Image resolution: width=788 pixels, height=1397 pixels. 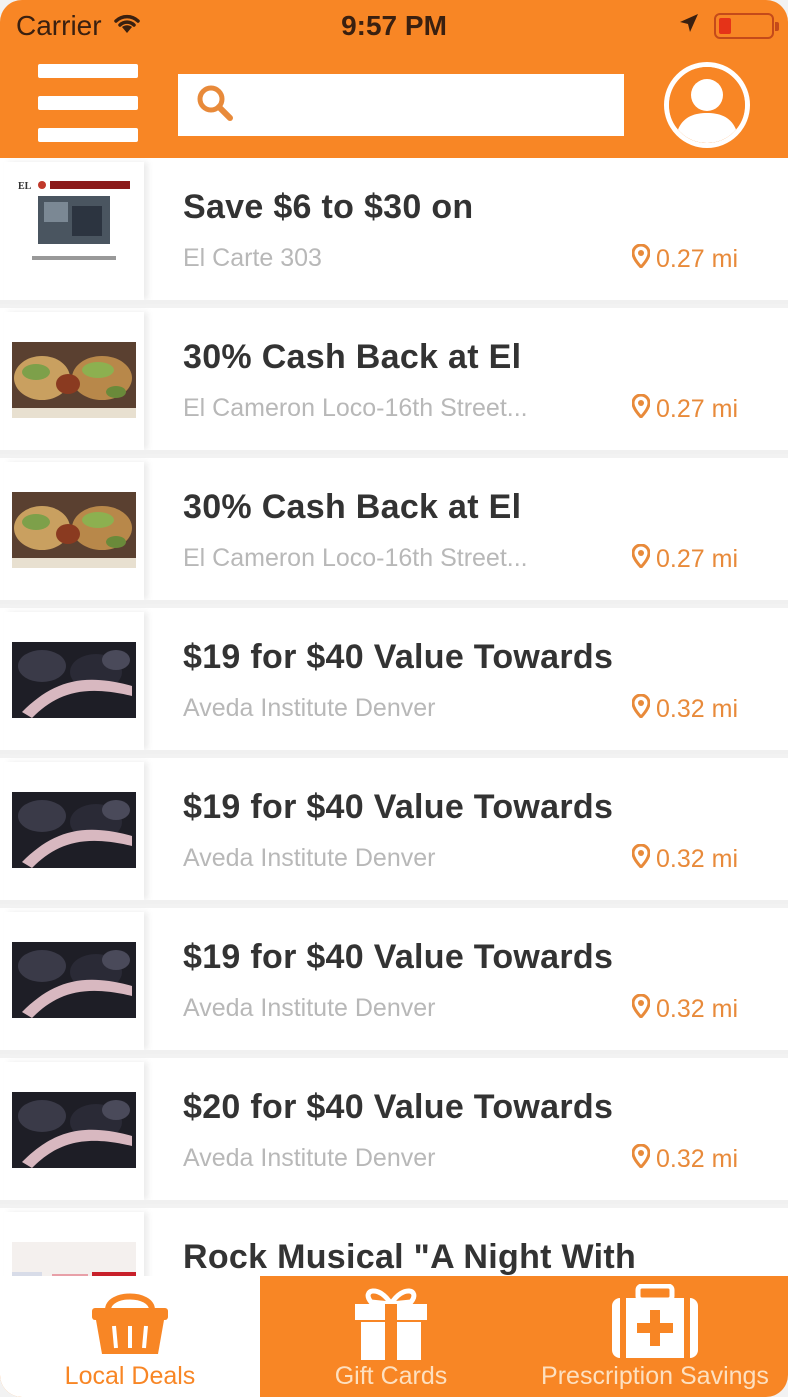 I want to click on svg-text: EL, so click(x=25, y=186).